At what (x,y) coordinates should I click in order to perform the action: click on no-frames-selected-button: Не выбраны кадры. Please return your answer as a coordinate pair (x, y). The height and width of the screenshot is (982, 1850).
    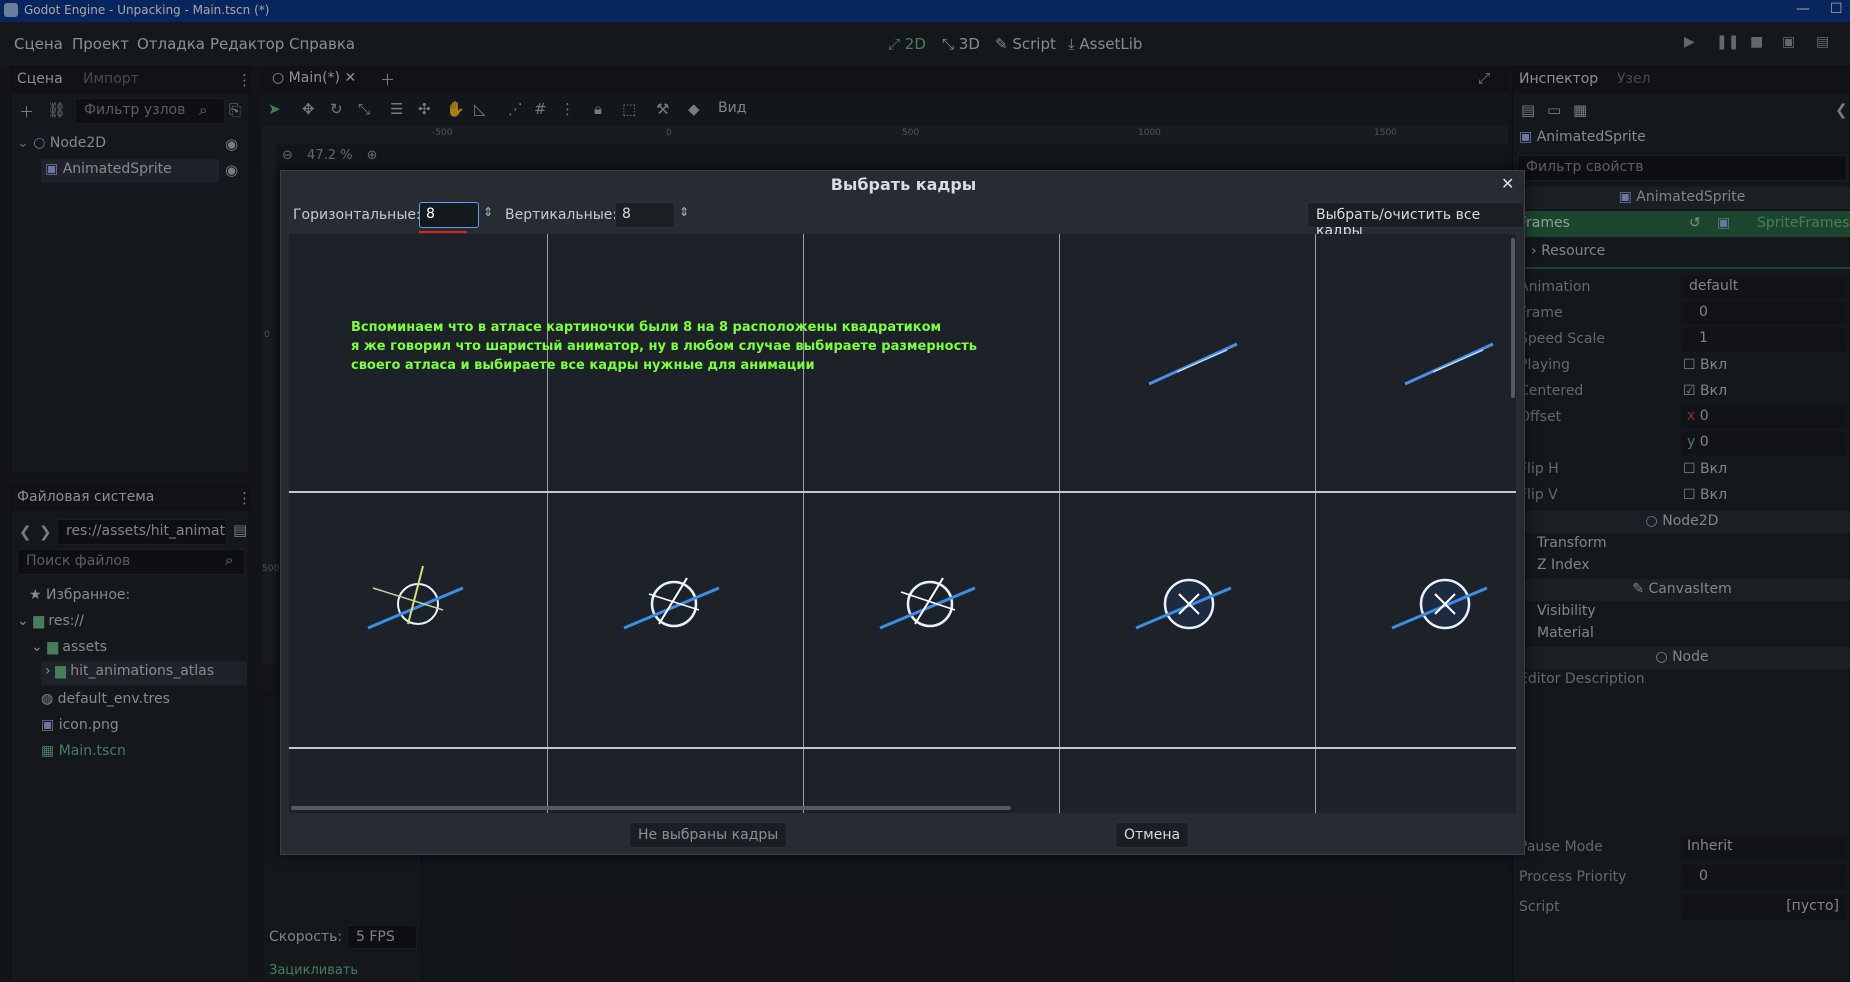
    Looking at the image, I should click on (708, 835).